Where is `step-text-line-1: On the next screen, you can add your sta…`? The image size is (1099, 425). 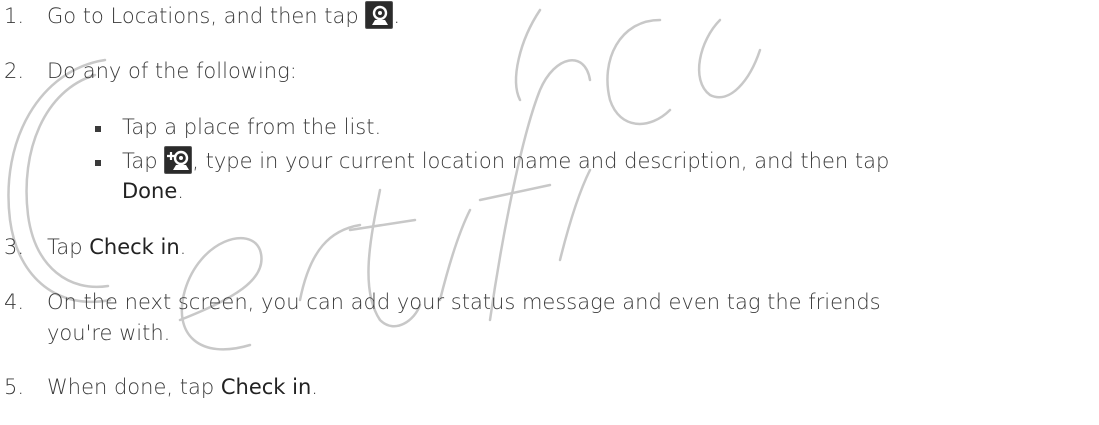
step-text-line-1: On the next screen, you can add your sta… is located at coordinates (464, 302).